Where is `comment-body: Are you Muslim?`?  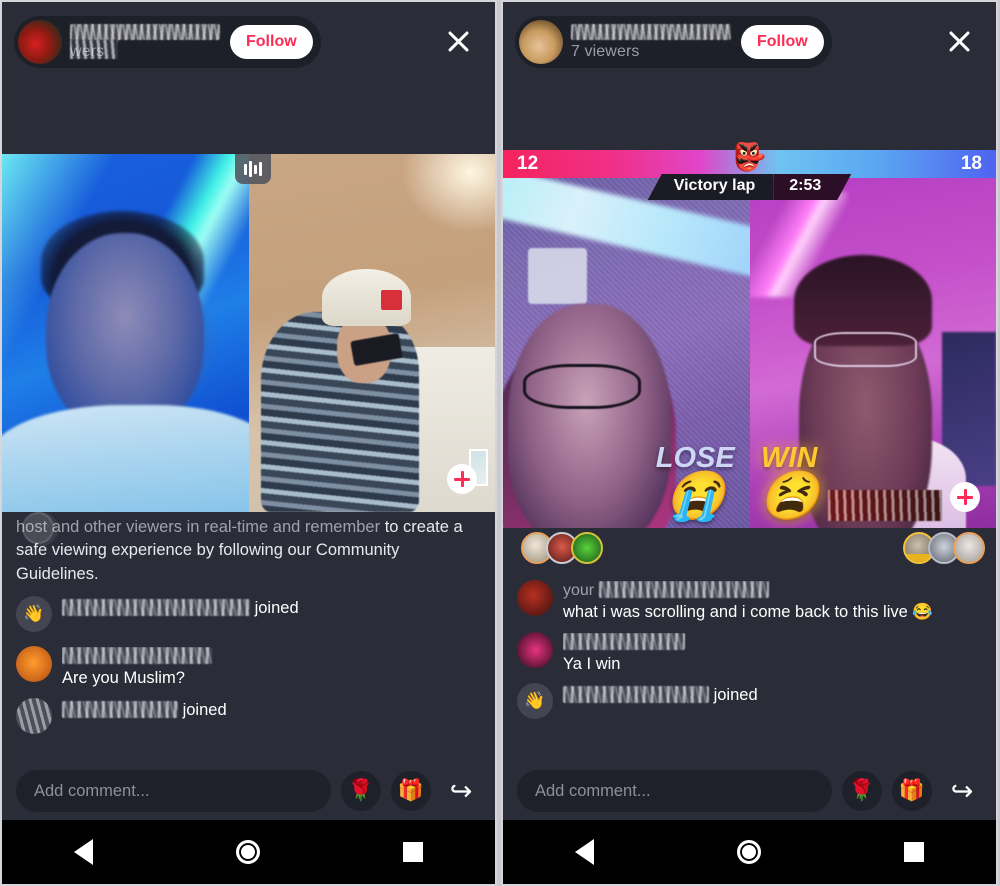 comment-body: Are you Muslim? is located at coordinates (271, 668).